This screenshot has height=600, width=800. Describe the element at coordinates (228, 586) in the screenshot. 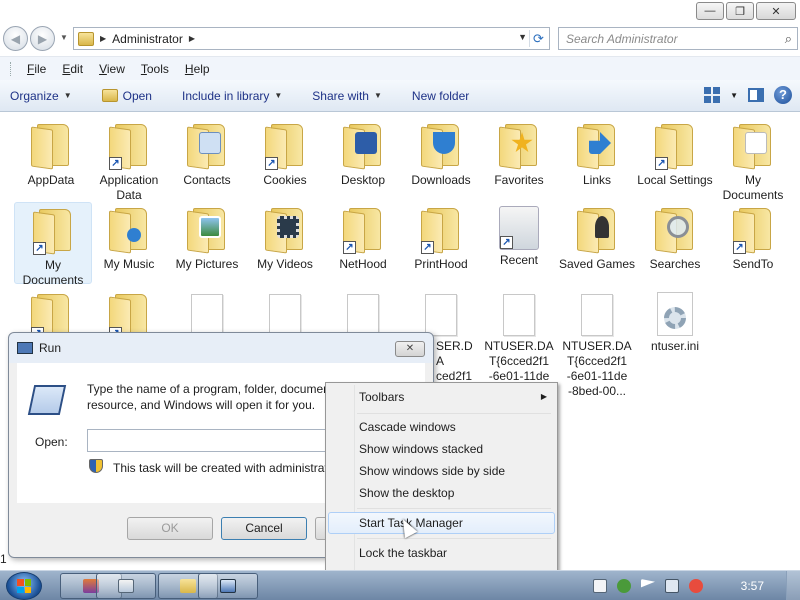

I see `taskbar-run` at that location.